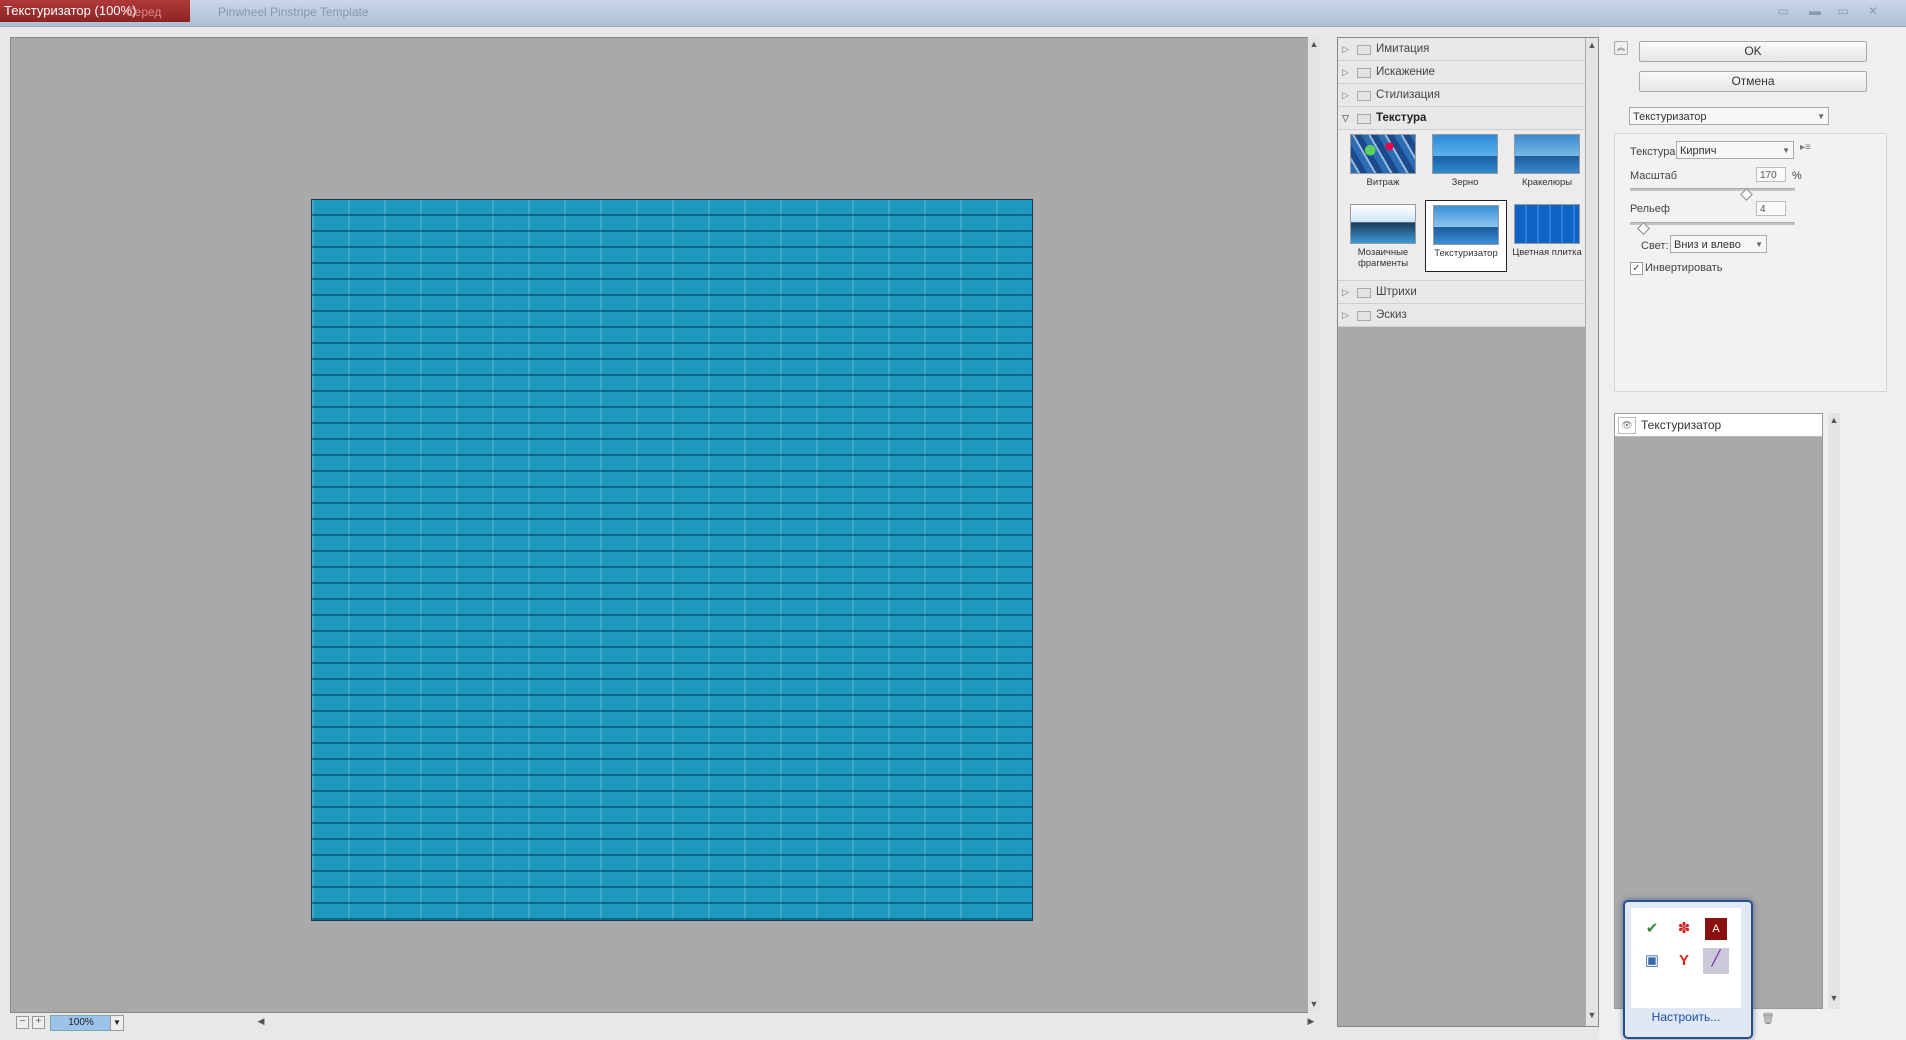 The height and width of the screenshot is (1040, 1906). What do you see at coordinates (1461, 292) in the screenshot?
I see `category-strokes: ▷ Штрихи` at bounding box center [1461, 292].